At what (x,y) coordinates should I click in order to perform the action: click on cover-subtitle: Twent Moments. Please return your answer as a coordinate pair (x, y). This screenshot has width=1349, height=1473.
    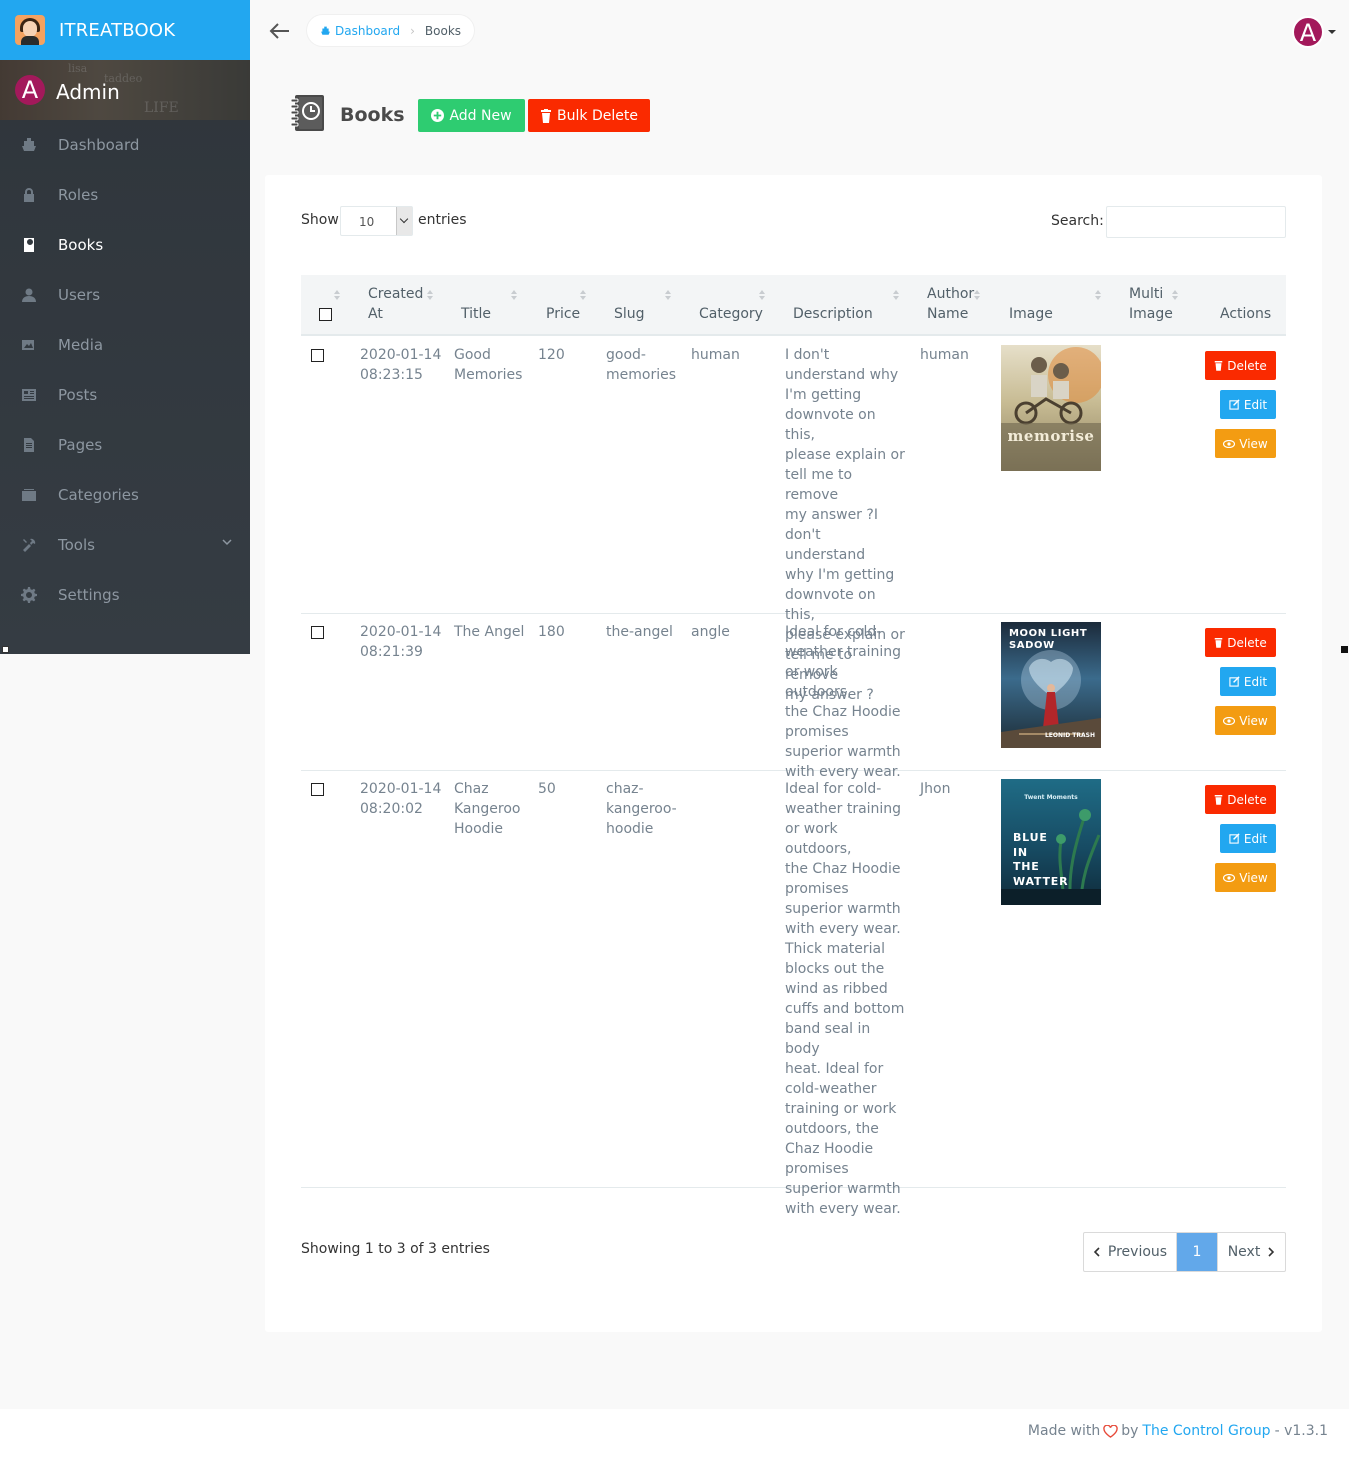
    Looking at the image, I should click on (1051, 797).